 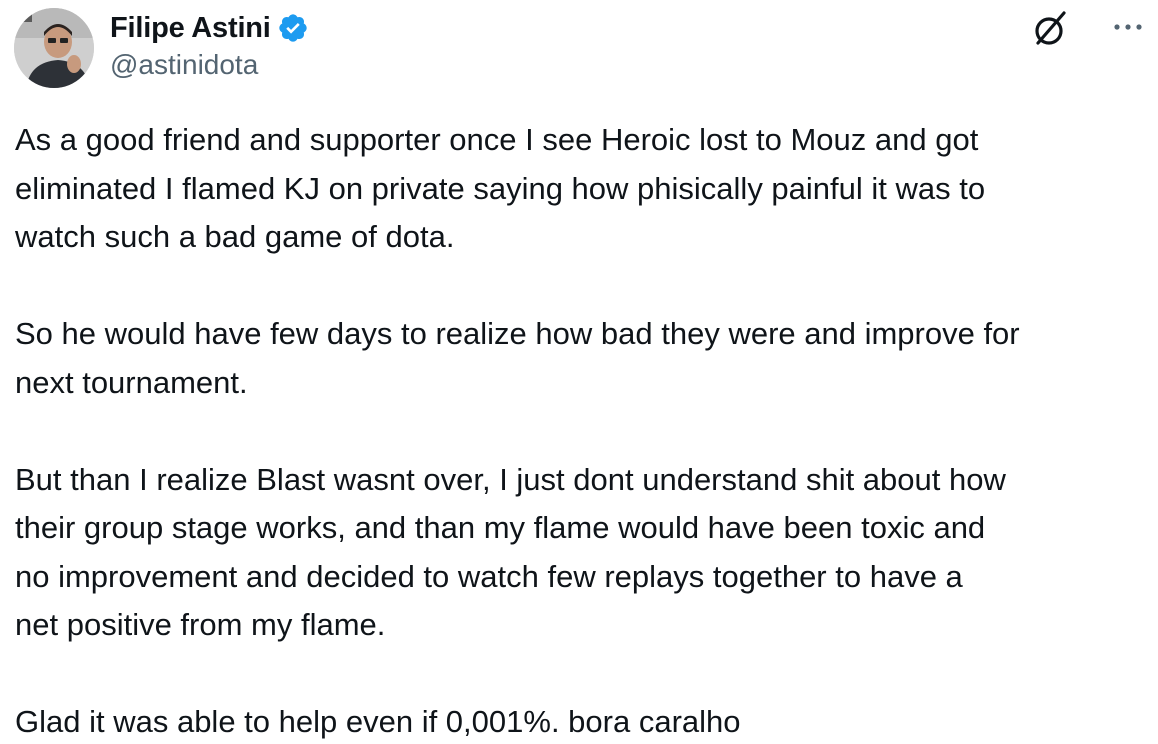 I want to click on tweet-line: watch such a bad game of dota., so click(x=235, y=236).